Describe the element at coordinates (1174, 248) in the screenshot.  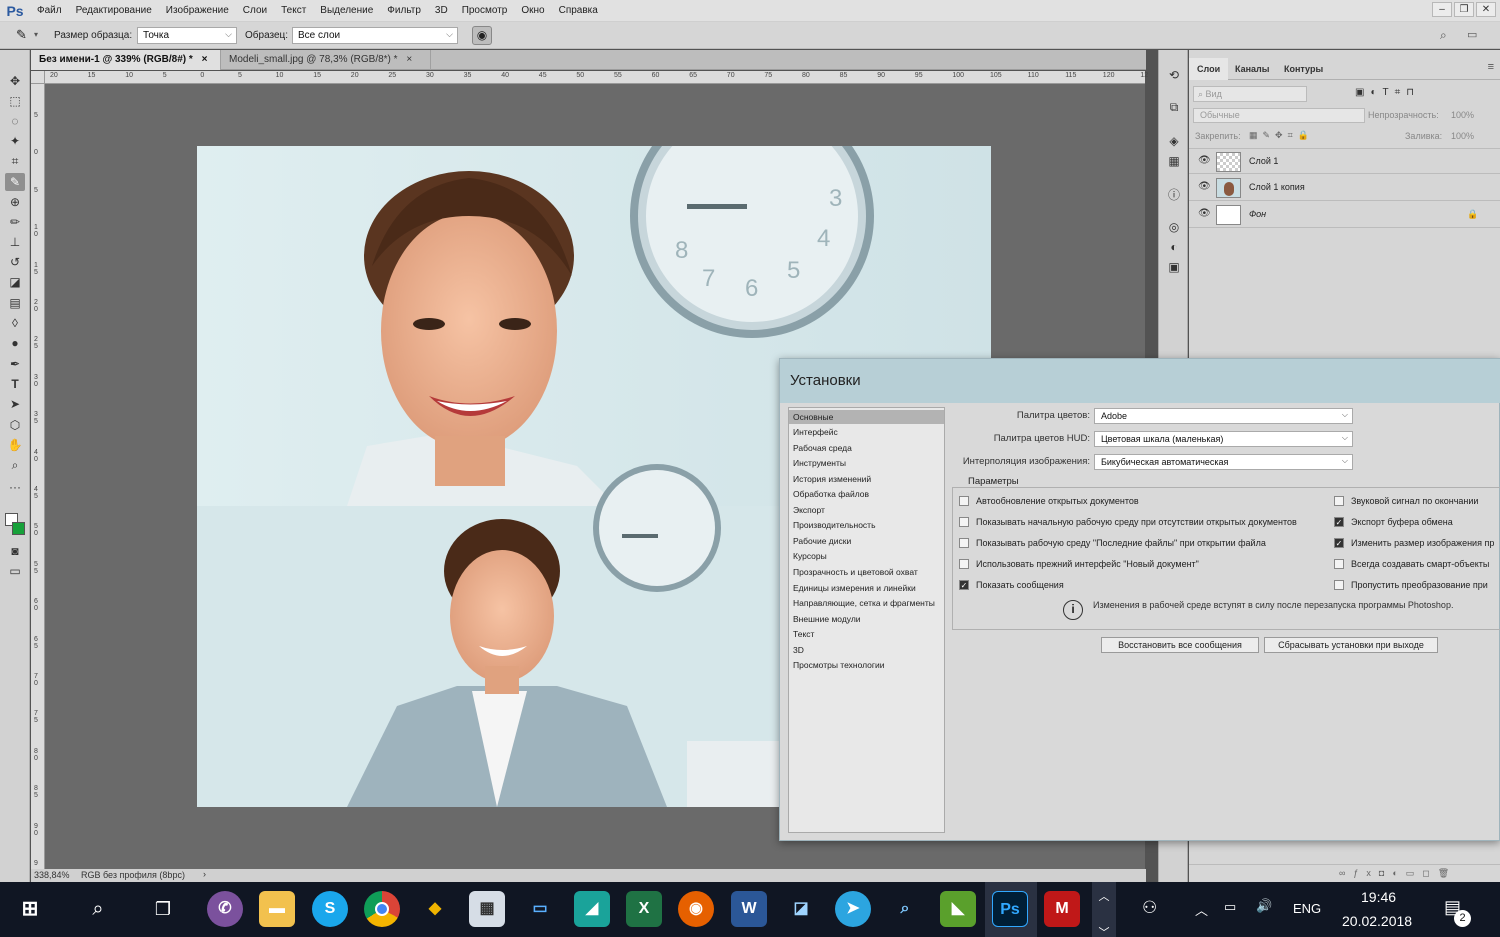
I see `adjustments-icon: ◐` at that location.